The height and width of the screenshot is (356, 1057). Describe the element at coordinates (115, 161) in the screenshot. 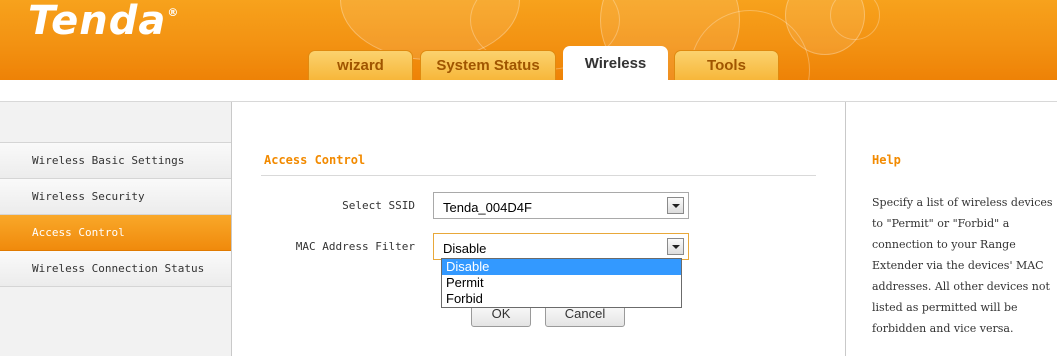

I see `sidebar-item-wireless-basic-settings: Wireless Basic Settings` at that location.